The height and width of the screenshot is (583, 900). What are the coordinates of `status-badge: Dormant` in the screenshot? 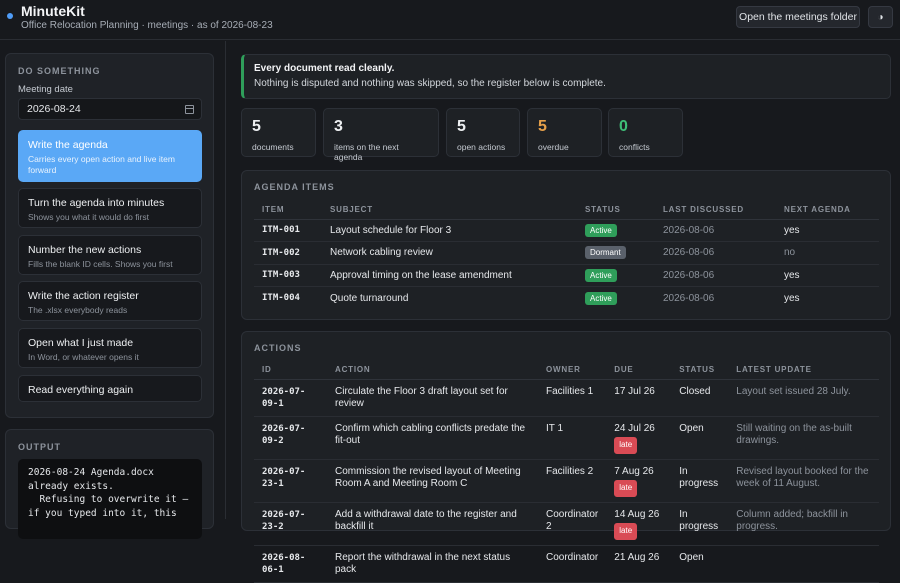 It's located at (605, 253).